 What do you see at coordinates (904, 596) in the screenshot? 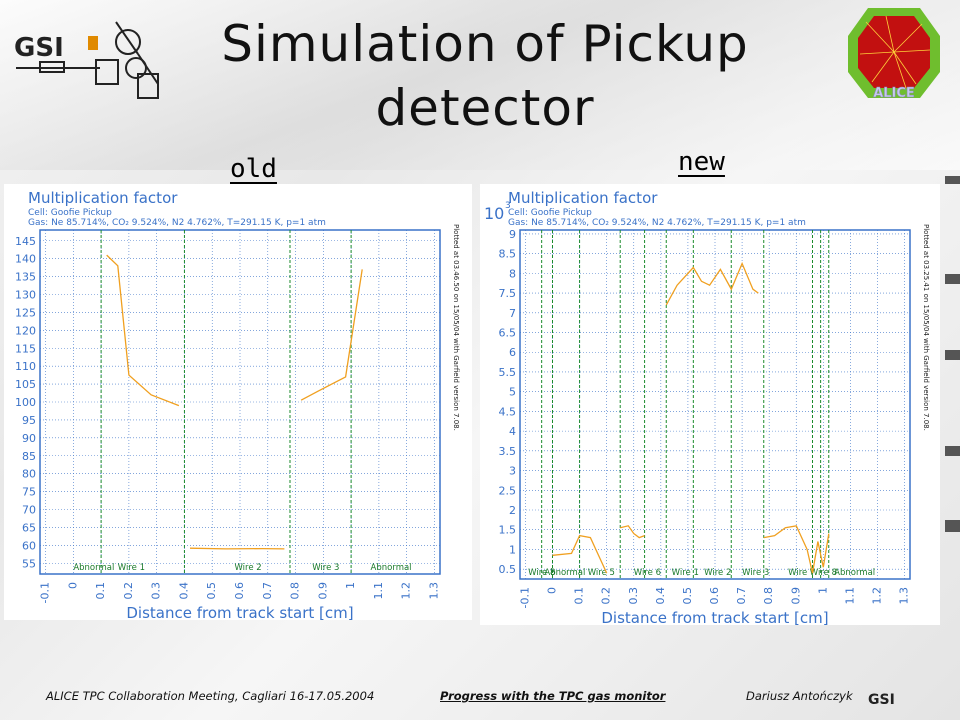
I see `x-tick-label: 1.3` at bounding box center [904, 596].